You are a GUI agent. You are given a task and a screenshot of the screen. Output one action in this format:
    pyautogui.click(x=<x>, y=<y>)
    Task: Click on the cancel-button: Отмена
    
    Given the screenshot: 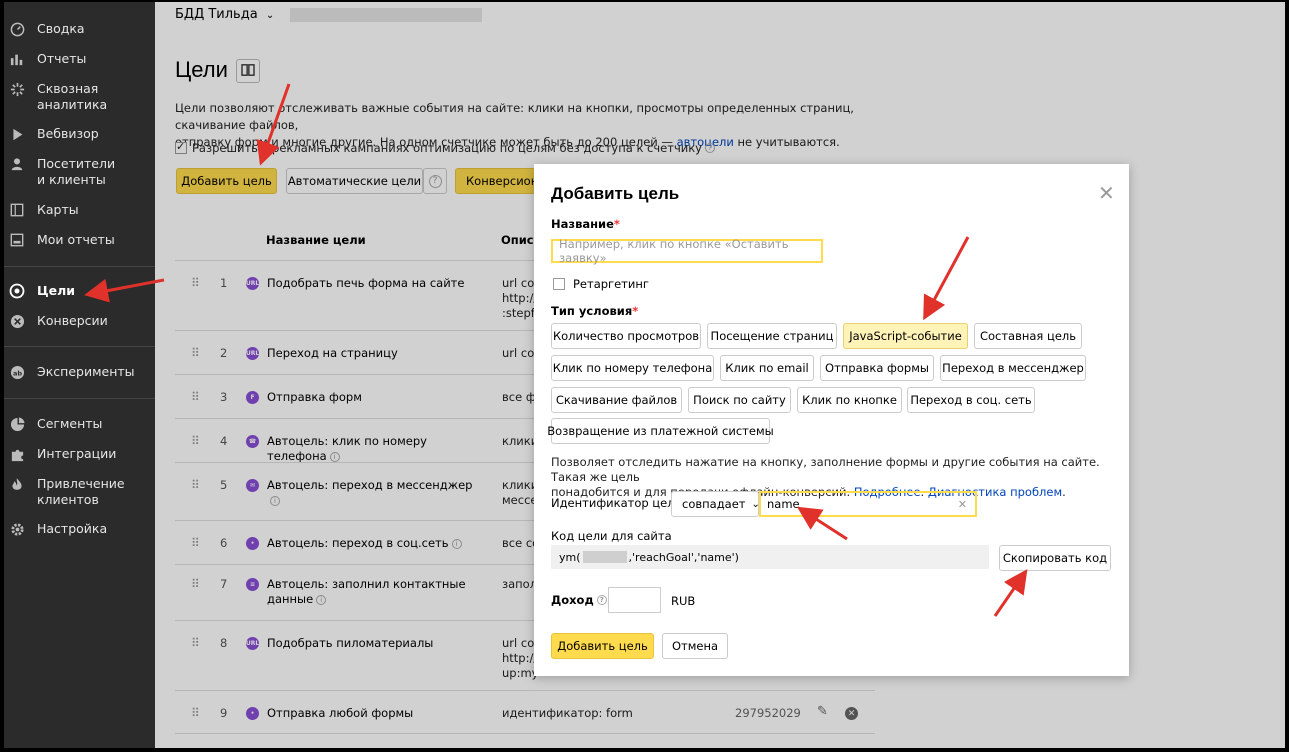 What is the action you would take?
    pyautogui.click(x=695, y=646)
    